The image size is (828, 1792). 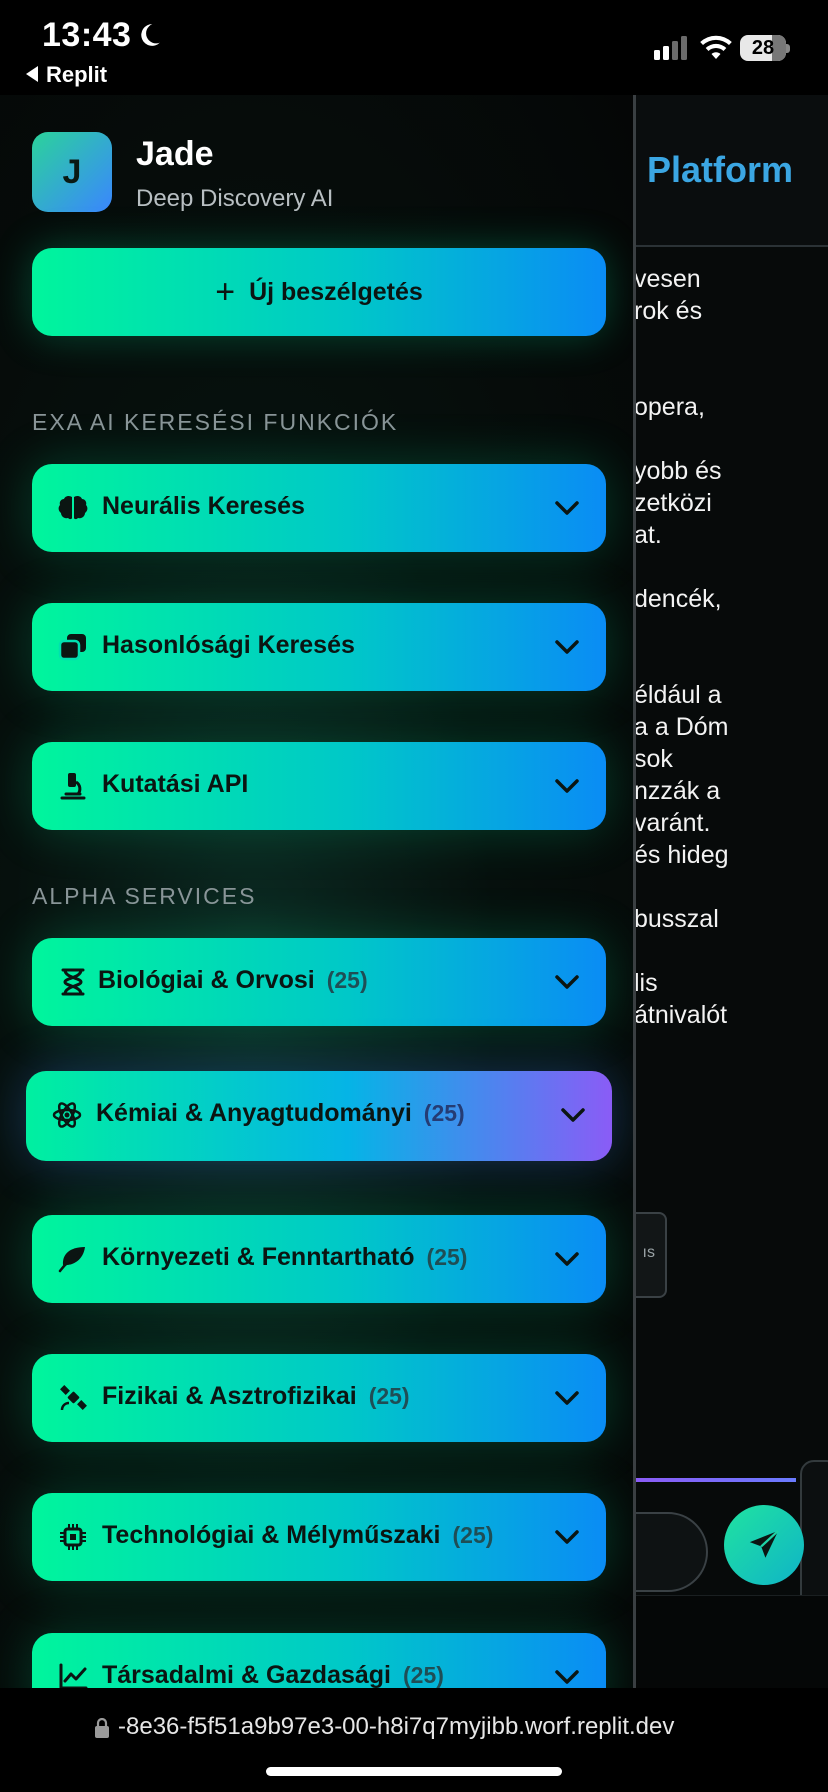 What do you see at coordinates (72, 172) in the screenshot?
I see `avatar: J` at bounding box center [72, 172].